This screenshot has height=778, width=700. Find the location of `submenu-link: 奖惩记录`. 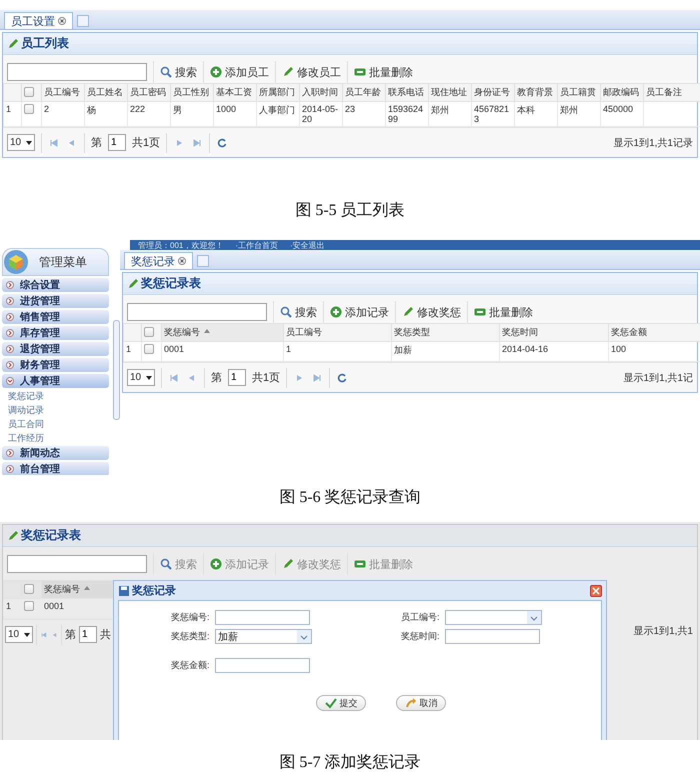

submenu-link: 奖惩记录 is located at coordinates (55, 396).